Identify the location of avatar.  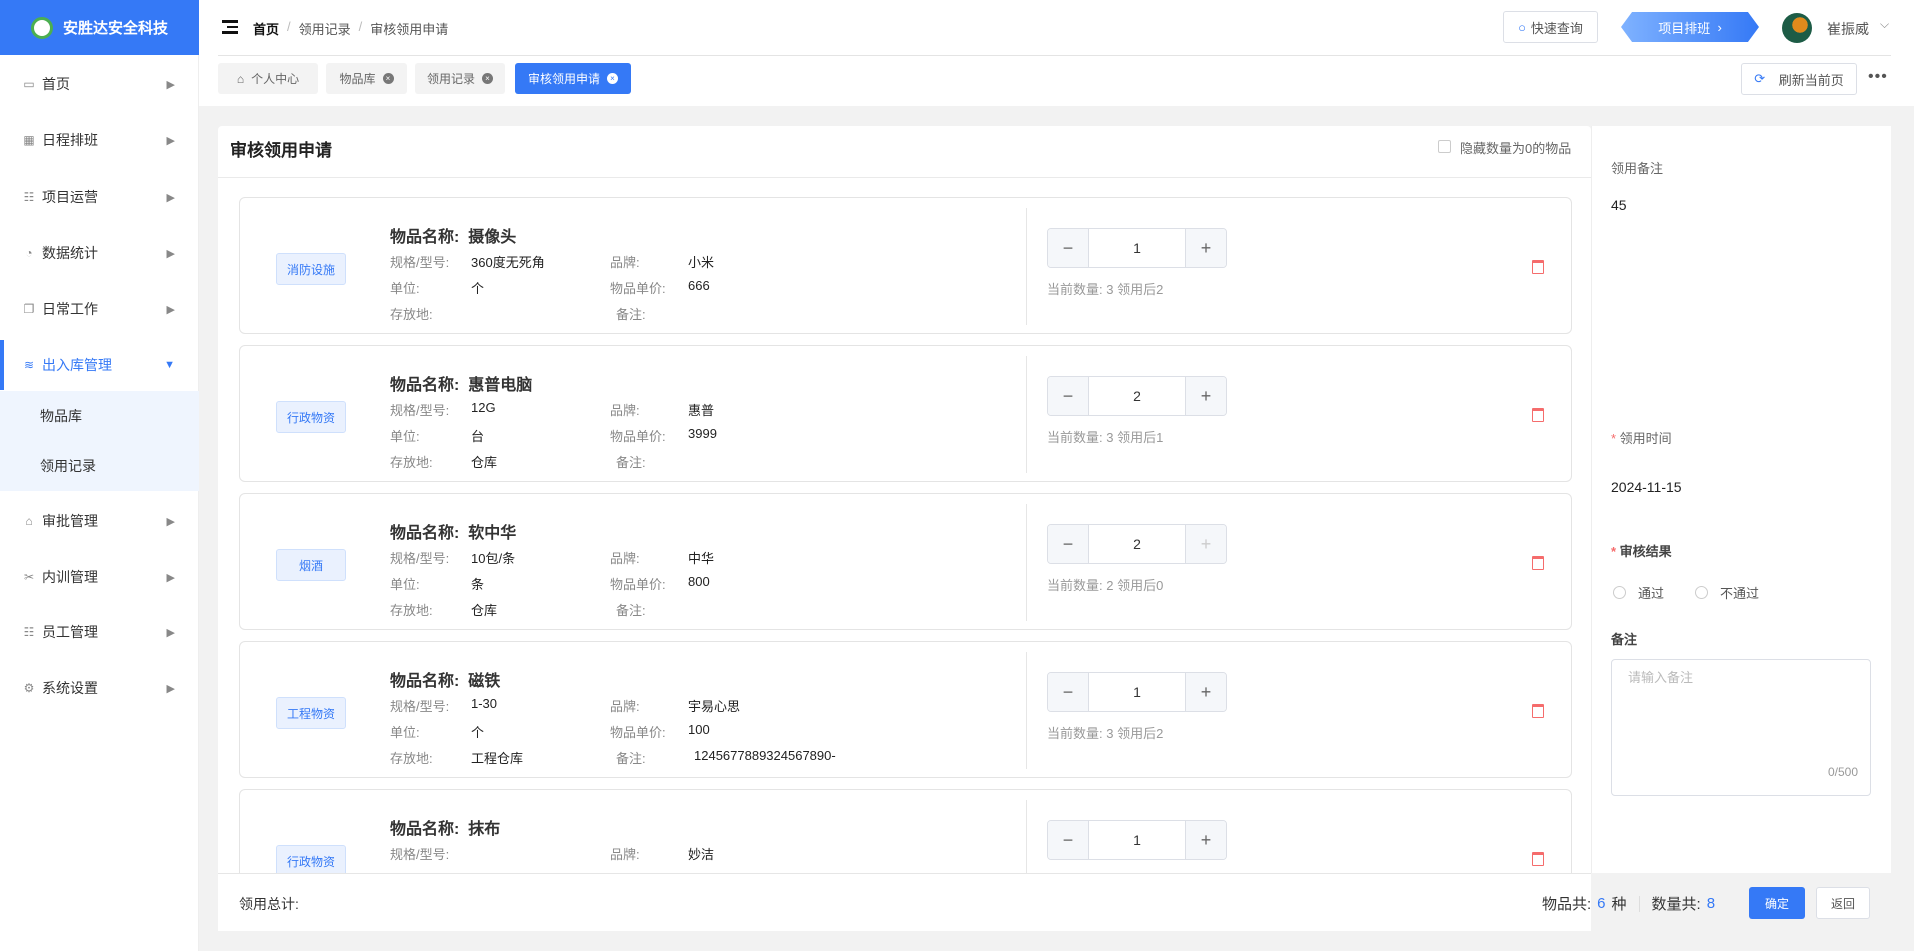
(1797, 28).